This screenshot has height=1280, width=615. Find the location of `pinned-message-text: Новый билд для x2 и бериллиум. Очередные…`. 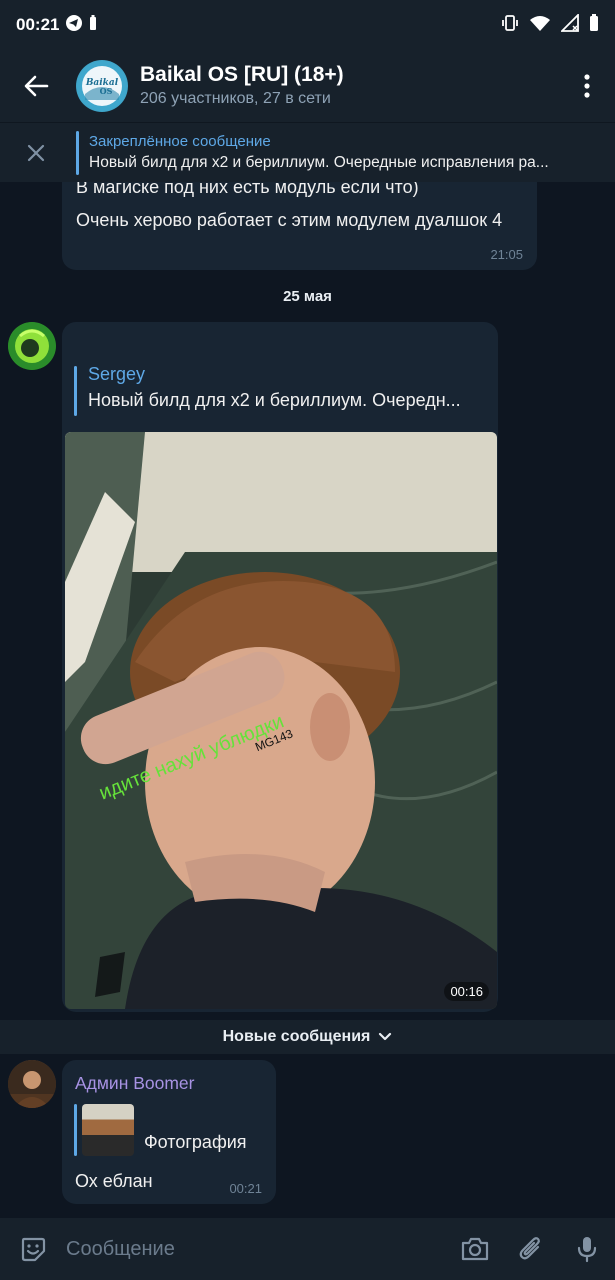

pinned-message-text: Новый билд для x2 и бериллиум. Очередные… is located at coordinates (319, 162).